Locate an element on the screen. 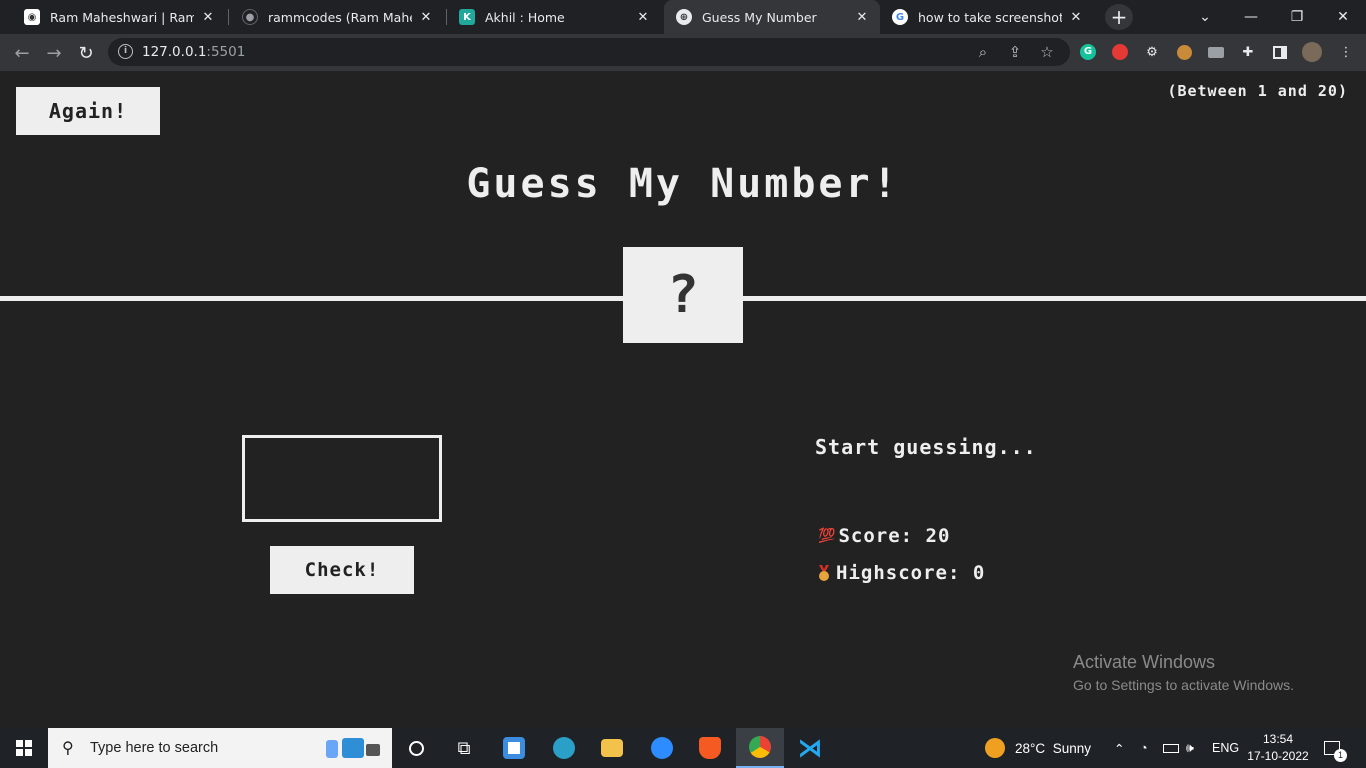 The width and height of the screenshot is (1366, 768). weather-temp: 28°C is located at coordinates (1030, 748).